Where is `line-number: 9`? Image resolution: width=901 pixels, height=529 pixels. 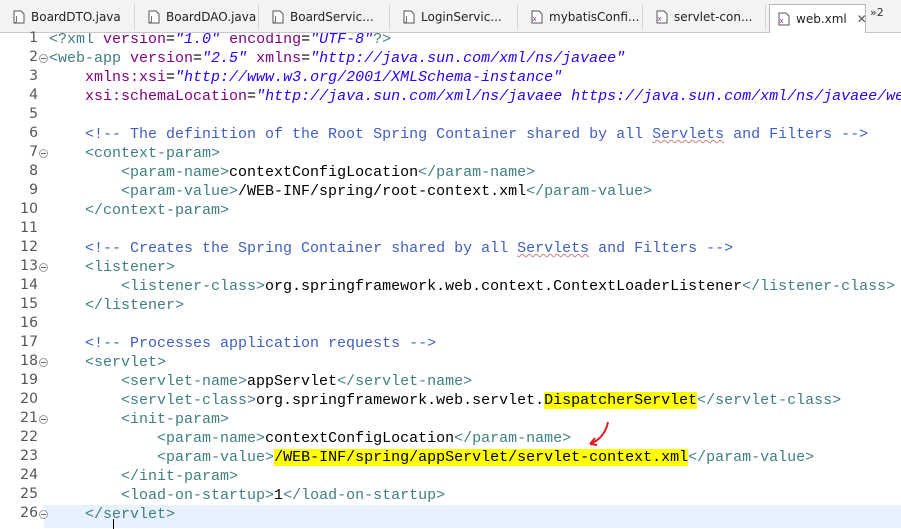 line-number: 9 is located at coordinates (33, 190).